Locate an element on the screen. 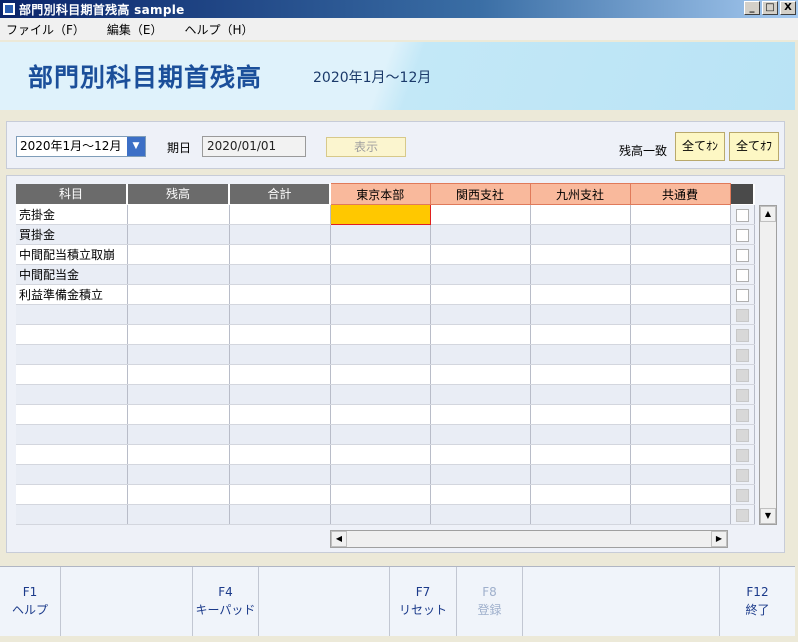  all-on-button: 全てｵﾝ is located at coordinates (700, 146).